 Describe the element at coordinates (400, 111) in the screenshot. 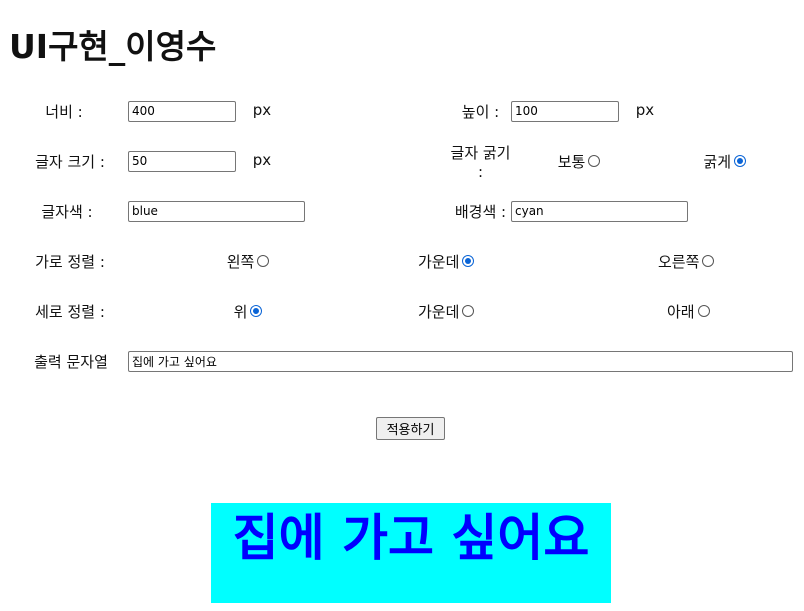

I see `row-size: 너비 : px 높이 : px` at that location.